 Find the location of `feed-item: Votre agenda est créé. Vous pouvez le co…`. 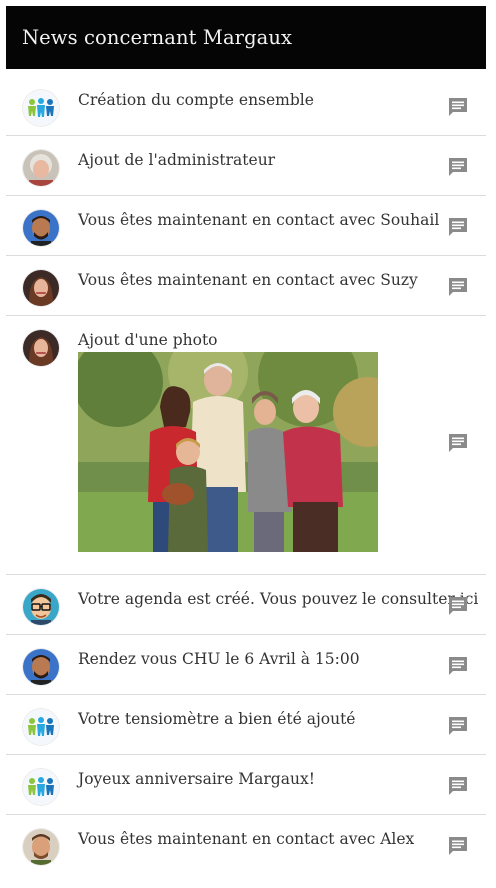

feed-item: Votre agenda est créé. Vous pouvez le co… is located at coordinates (246, 605).